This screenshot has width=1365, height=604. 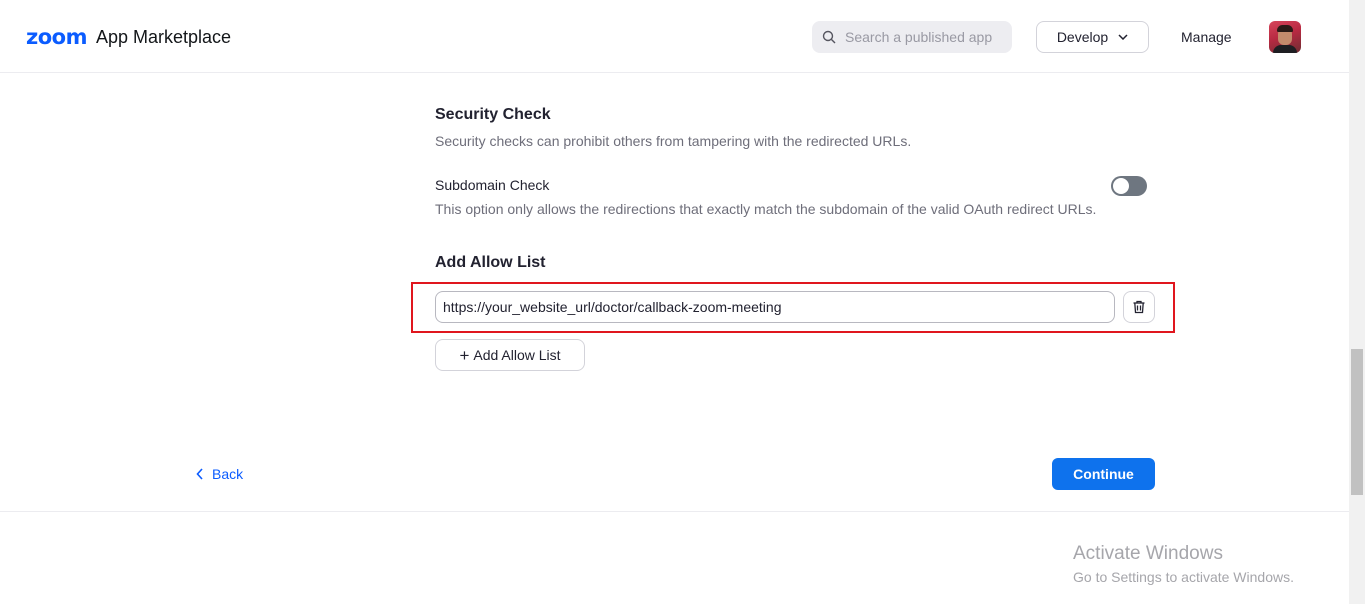 I want to click on chevron-down-icon, so click(x=1123, y=37).